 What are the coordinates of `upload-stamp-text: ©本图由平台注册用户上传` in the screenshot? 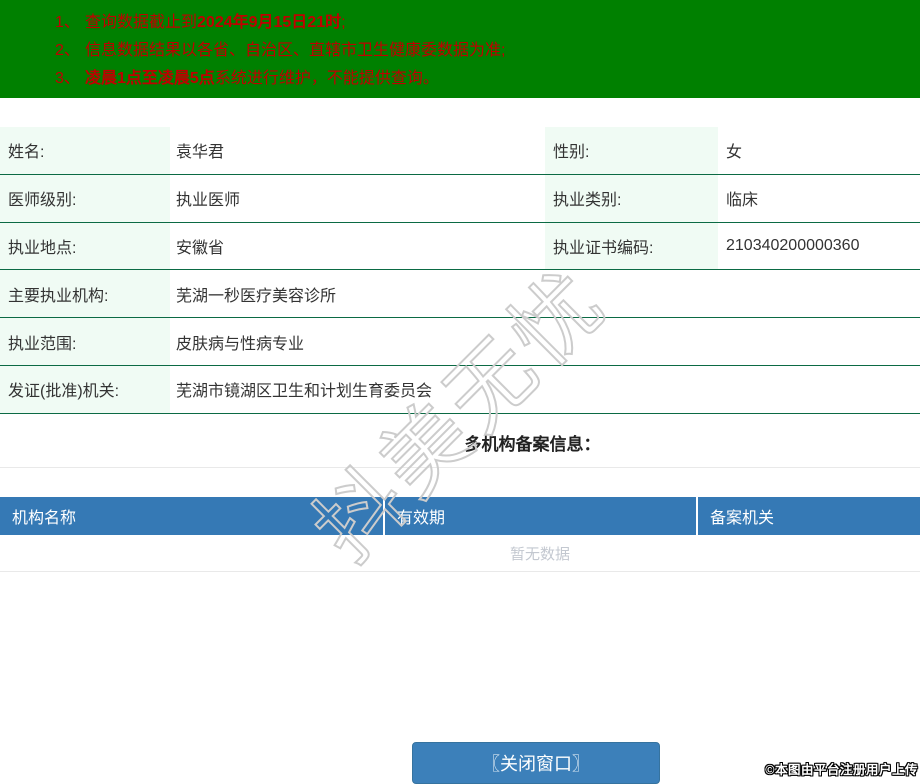 It's located at (841, 770).